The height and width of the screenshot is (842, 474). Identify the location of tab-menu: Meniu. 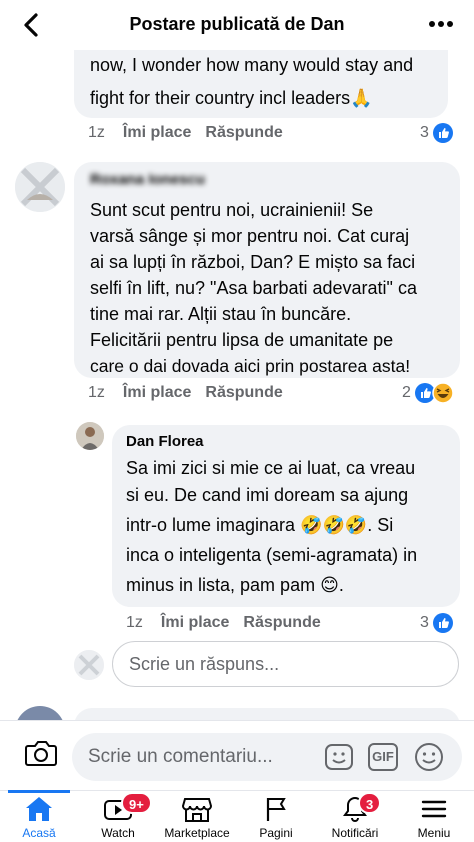
(434, 816).